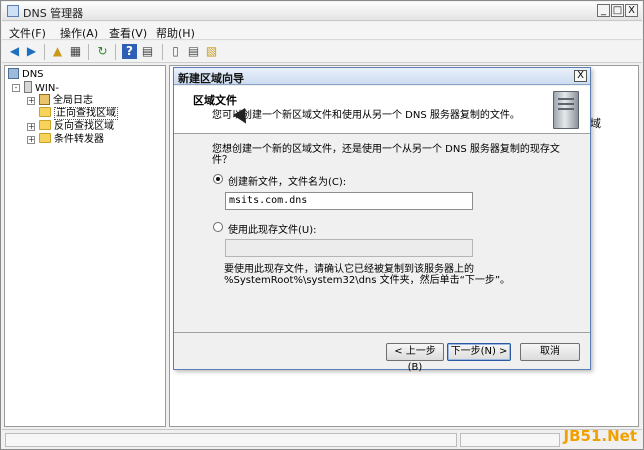  What do you see at coordinates (631, 10) in the screenshot?
I see `close-button: X` at bounding box center [631, 10].